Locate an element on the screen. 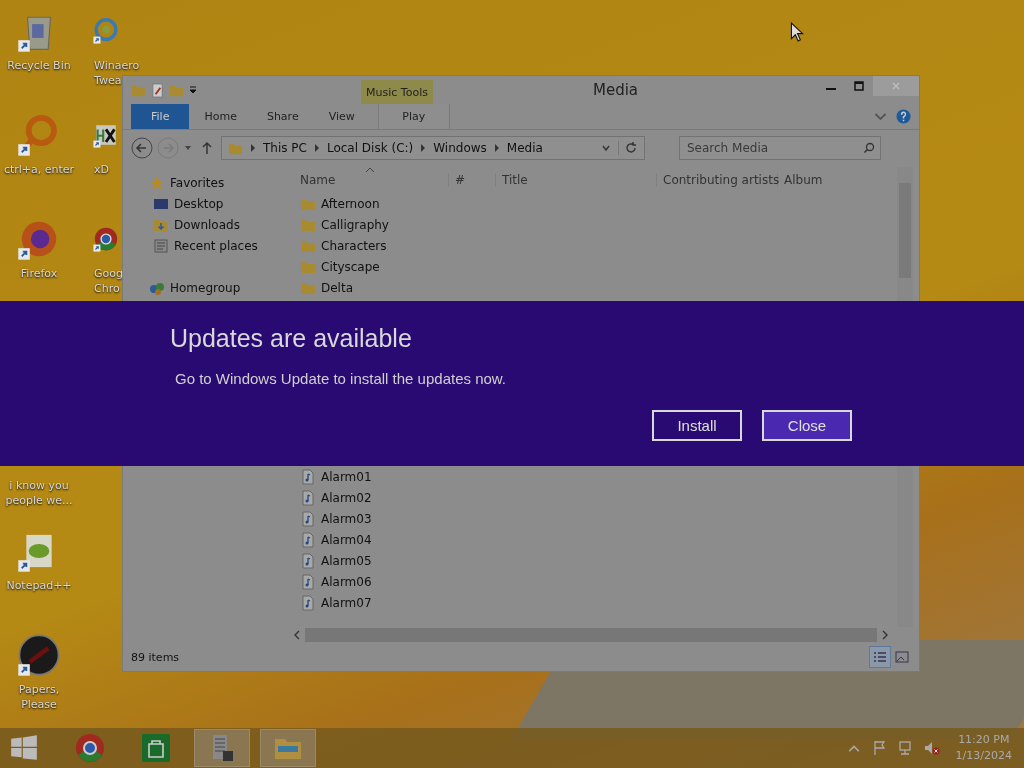 This screenshot has height=768, width=1024. ribbon-tab: Play is located at coordinates (413, 116).